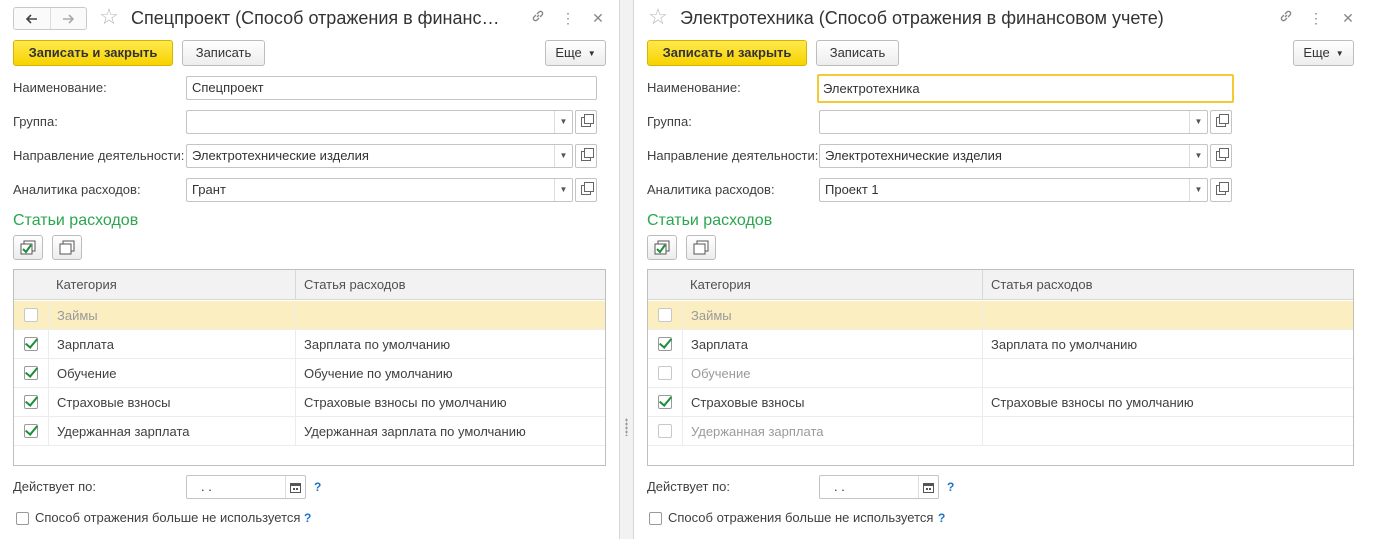  What do you see at coordinates (68, 18) in the screenshot?
I see `forward-arrow-icon` at bounding box center [68, 18].